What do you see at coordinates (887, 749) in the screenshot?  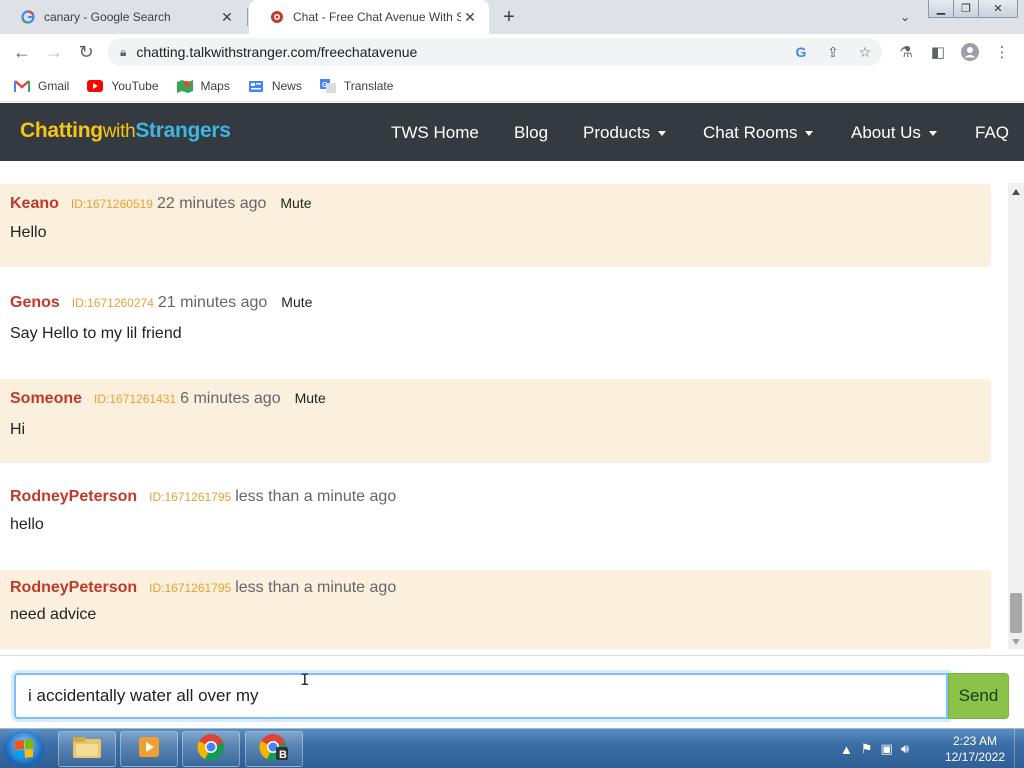 I see `network-icon: ▣` at bounding box center [887, 749].